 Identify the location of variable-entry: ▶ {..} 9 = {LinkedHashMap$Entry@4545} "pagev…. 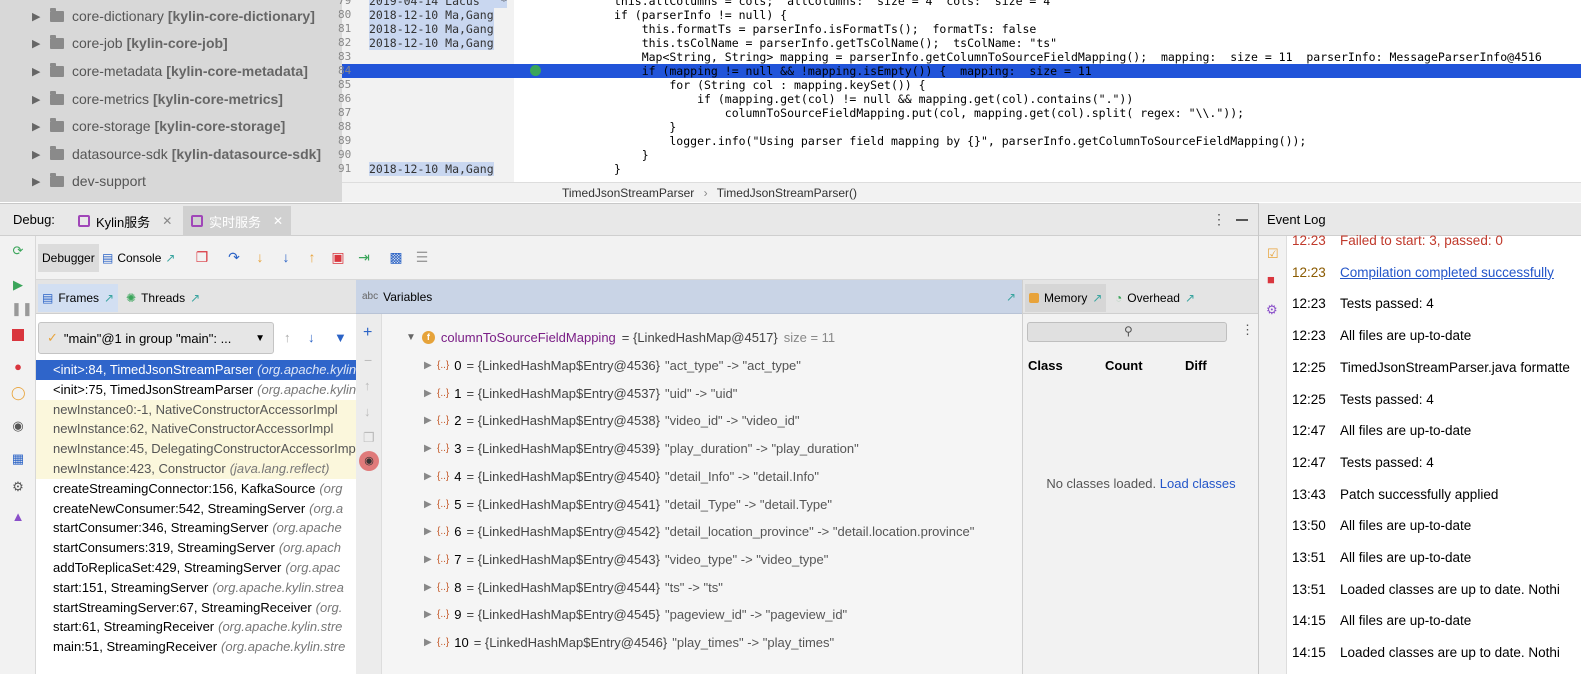
(635, 615).